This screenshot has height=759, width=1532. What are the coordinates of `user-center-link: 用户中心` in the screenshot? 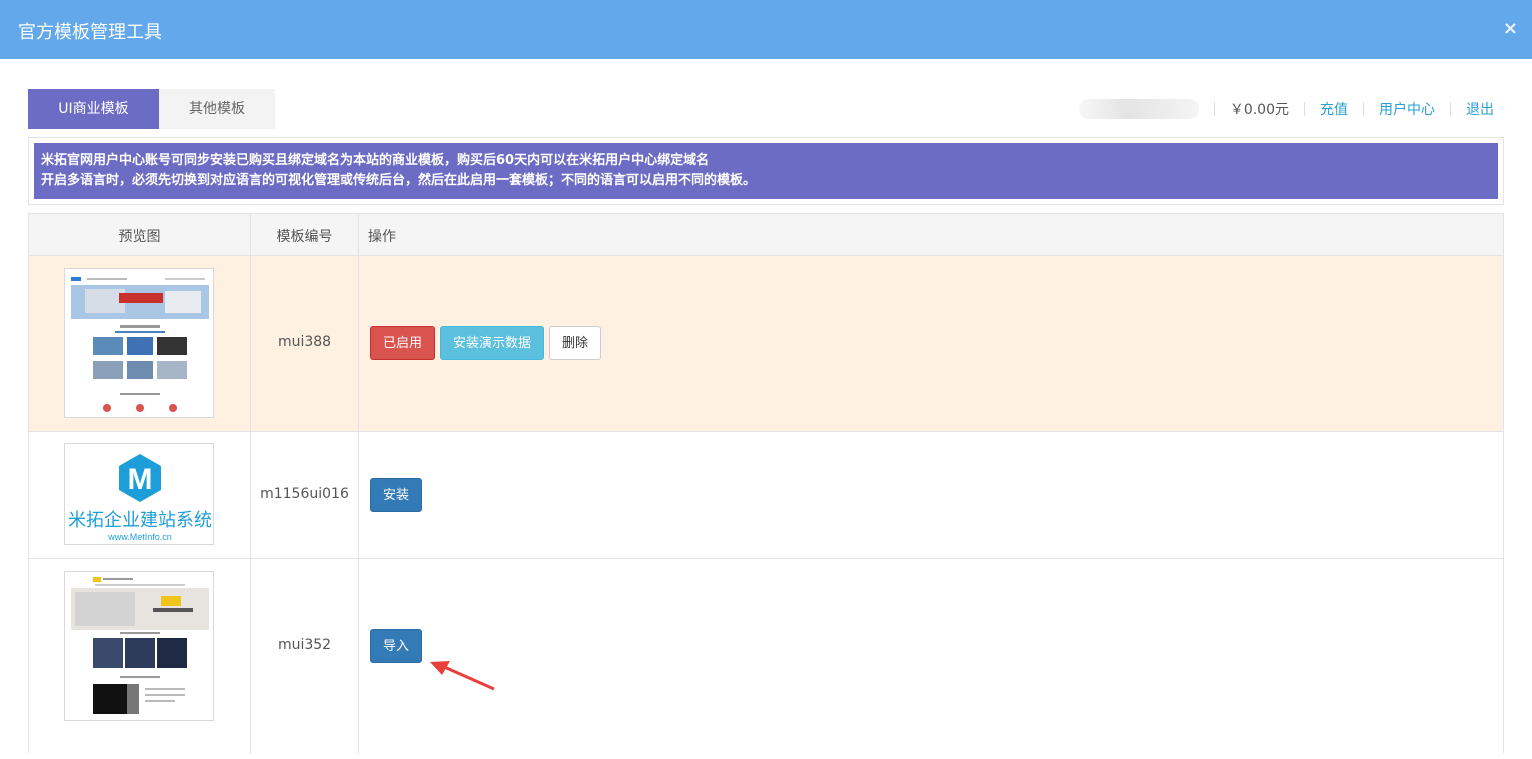 It's located at (1407, 109).